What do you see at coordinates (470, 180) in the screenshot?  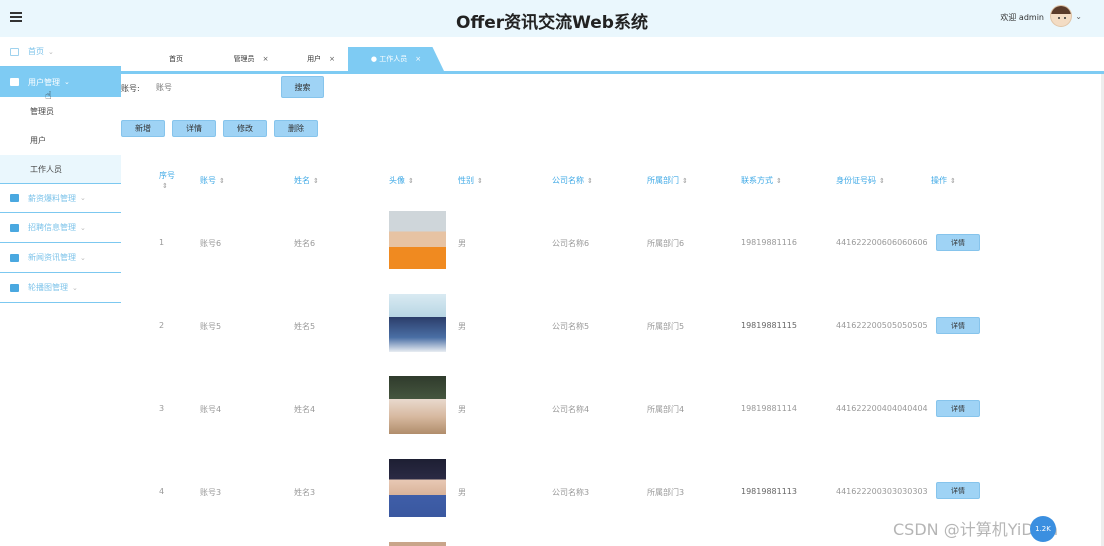 I see `column-header-gender: 性别 ⇕` at bounding box center [470, 180].